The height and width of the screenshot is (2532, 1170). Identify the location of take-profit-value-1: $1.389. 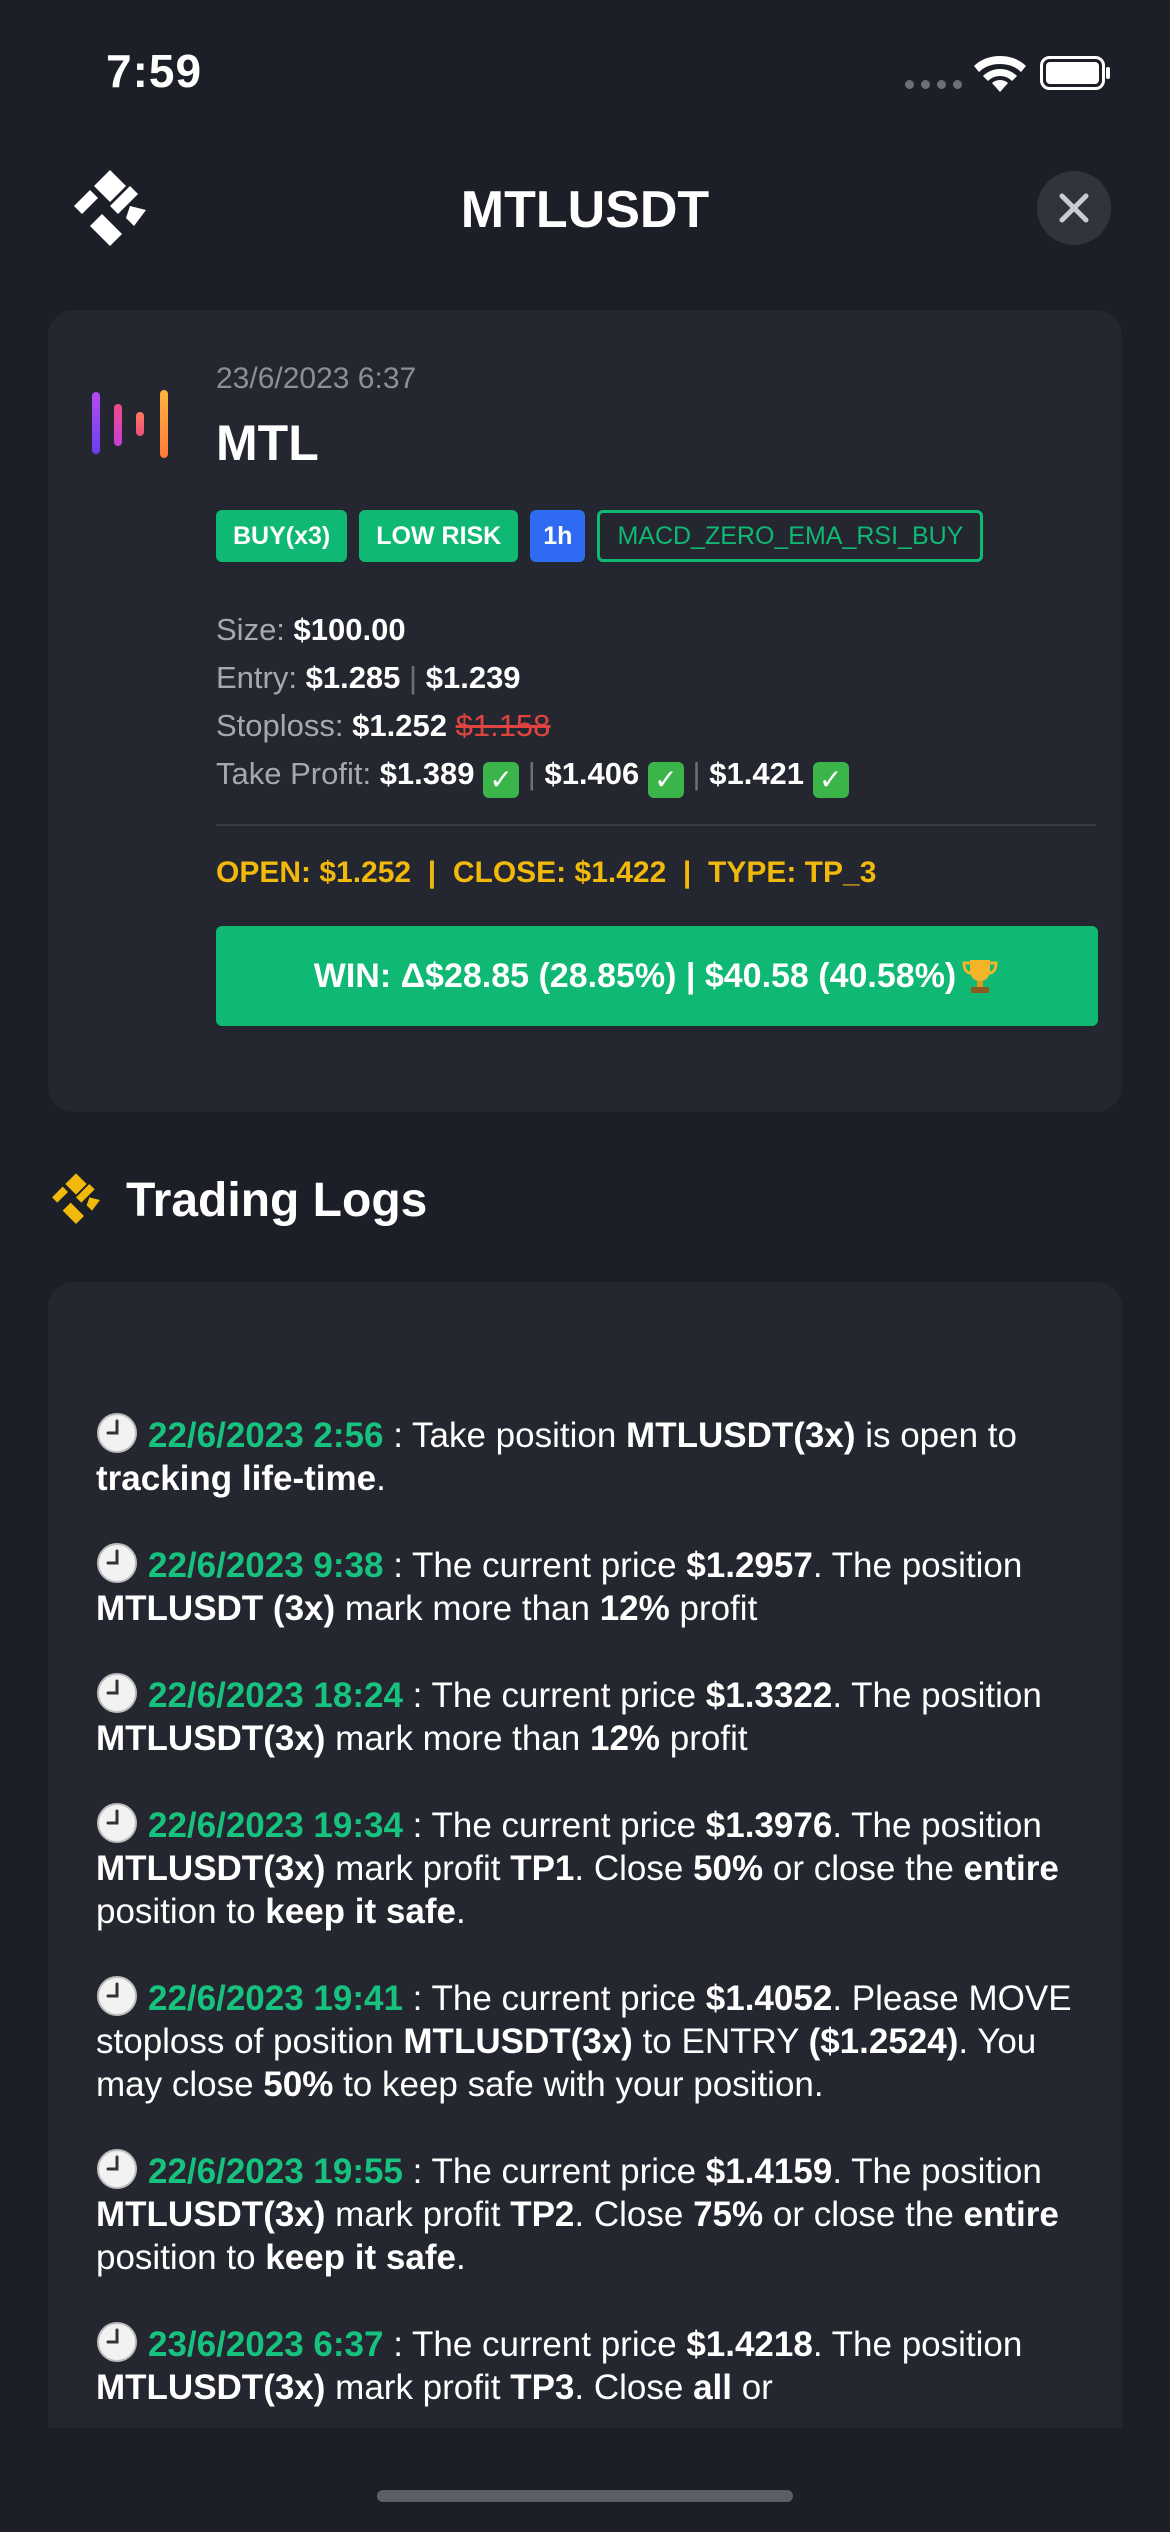
(427, 773).